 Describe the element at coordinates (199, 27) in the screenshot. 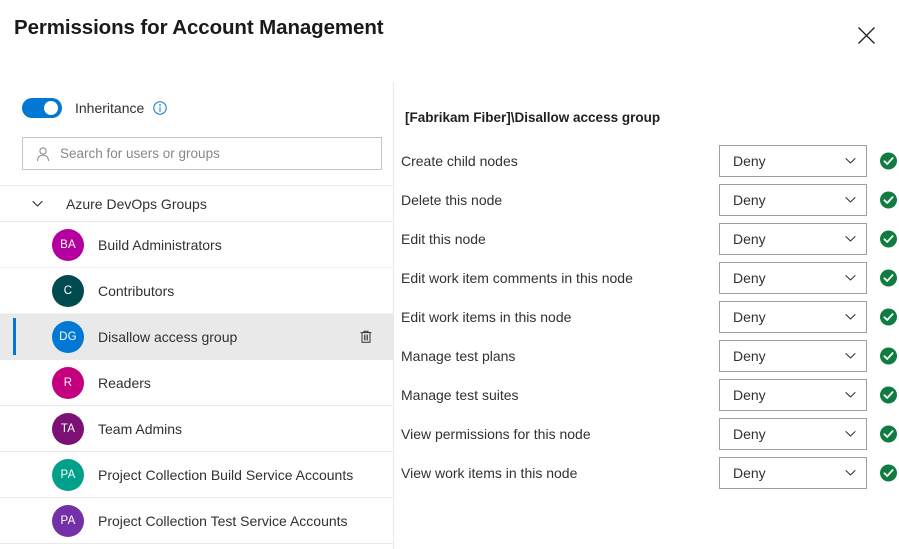

I see `page-title: Permissions for Account Management` at that location.